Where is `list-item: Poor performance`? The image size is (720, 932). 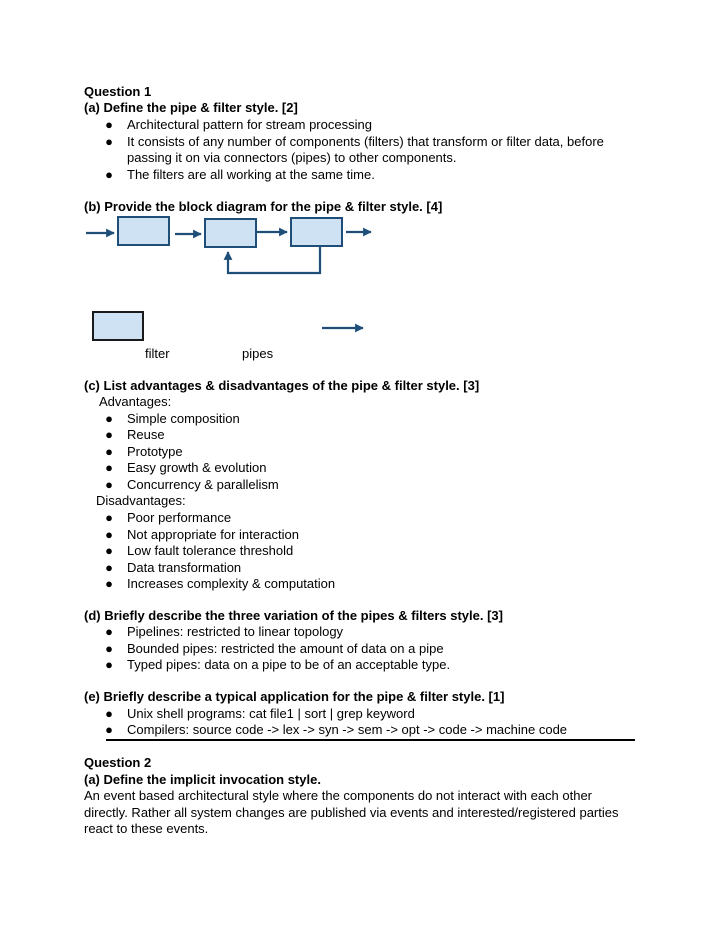 list-item: Poor performance is located at coordinates (179, 517).